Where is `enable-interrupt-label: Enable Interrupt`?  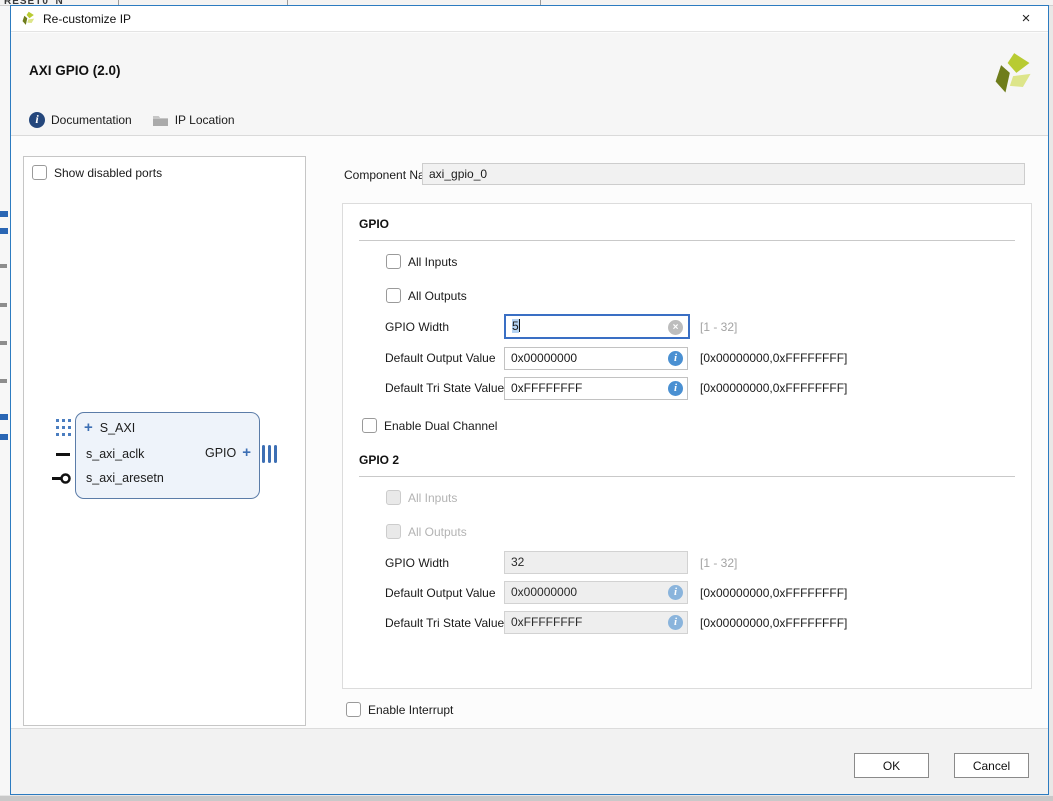
enable-interrupt-label: Enable Interrupt is located at coordinates (411, 709).